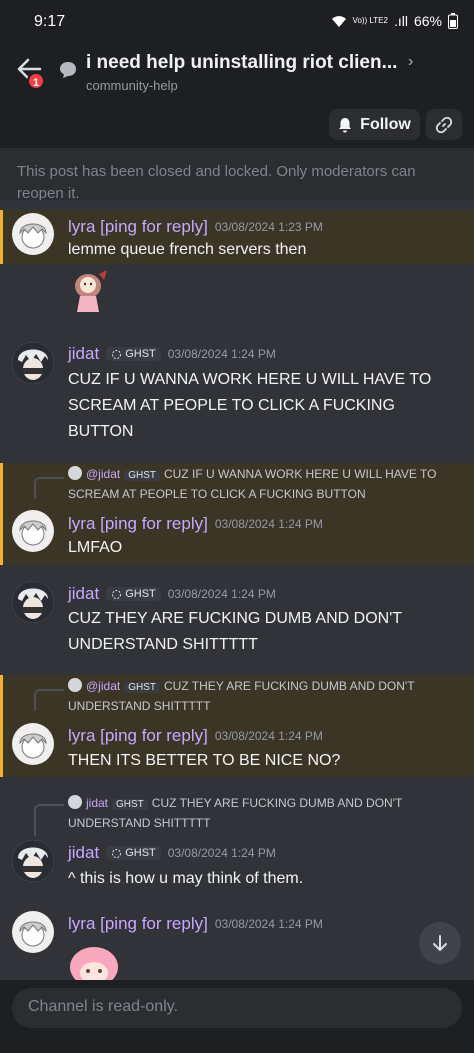  What do you see at coordinates (237, 22) in the screenshot?
I see `status-bar: 9:17 Vo)) LTE2 .ıll 66%` at bounding box center [237, 22].